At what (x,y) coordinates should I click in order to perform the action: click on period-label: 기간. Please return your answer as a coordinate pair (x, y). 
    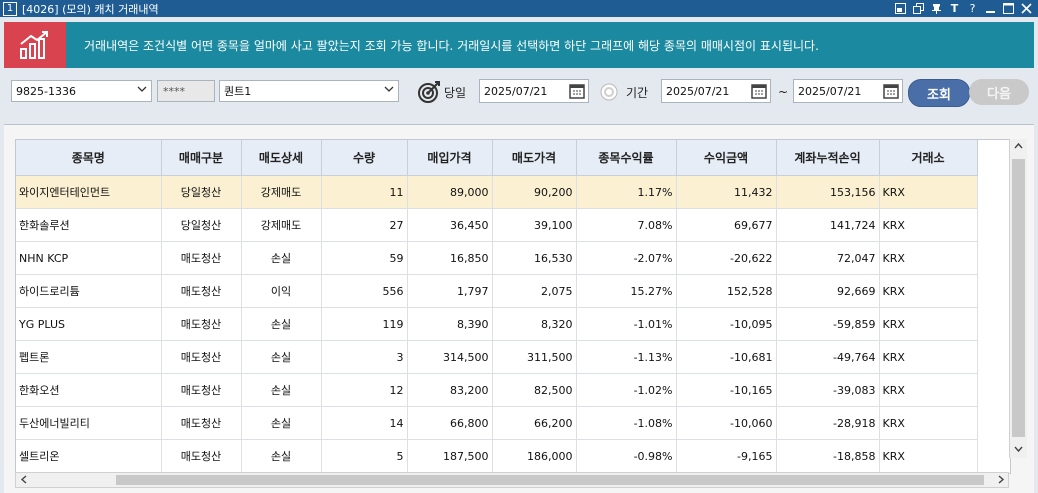
    Looking at the image, I should click on (637, 93).